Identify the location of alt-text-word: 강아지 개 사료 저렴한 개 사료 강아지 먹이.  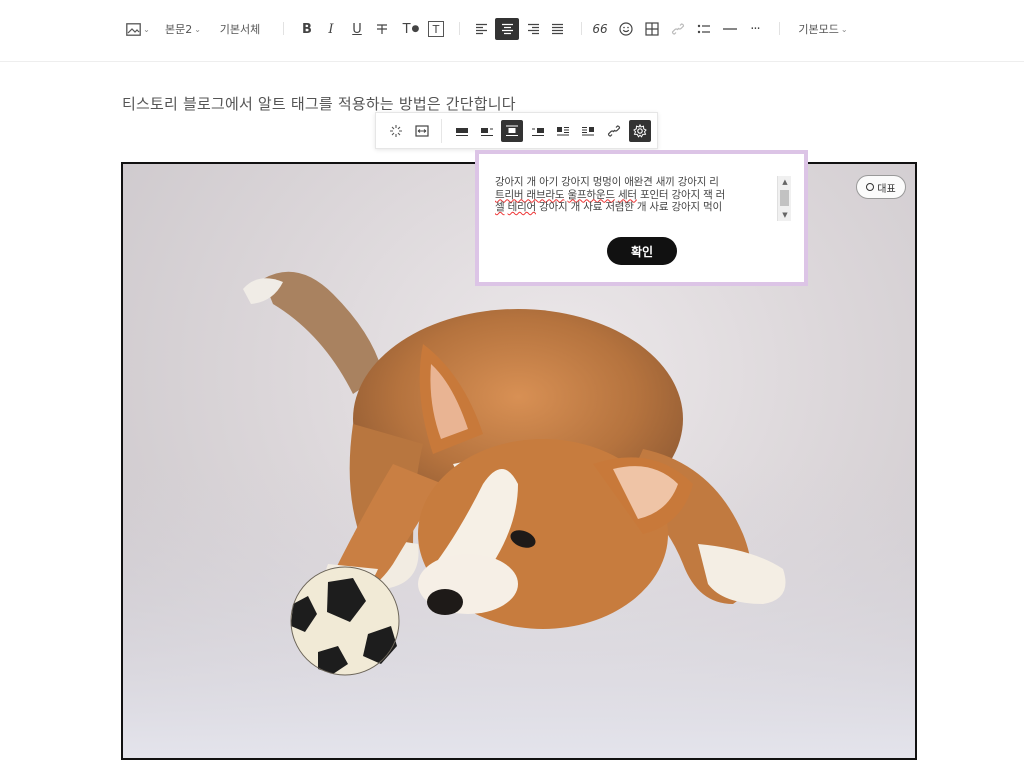
(630, 207).